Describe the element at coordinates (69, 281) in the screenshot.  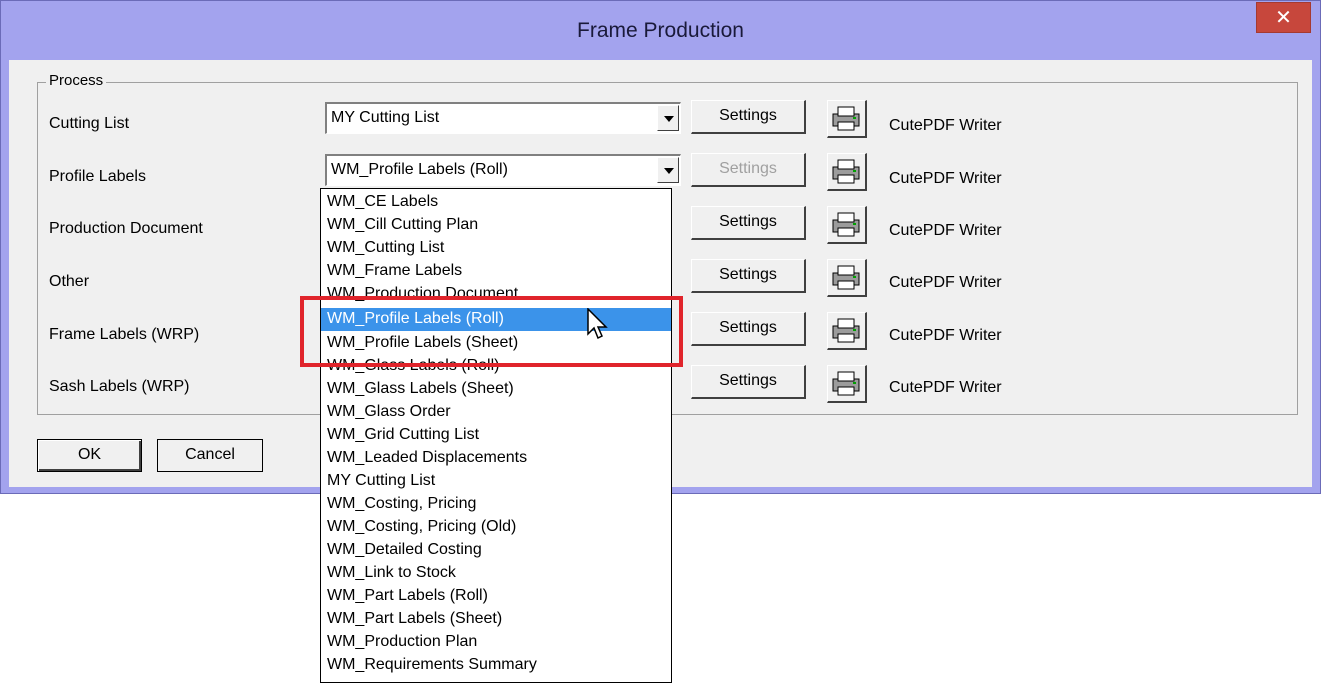
I see `row-label-other: Other` at that location.